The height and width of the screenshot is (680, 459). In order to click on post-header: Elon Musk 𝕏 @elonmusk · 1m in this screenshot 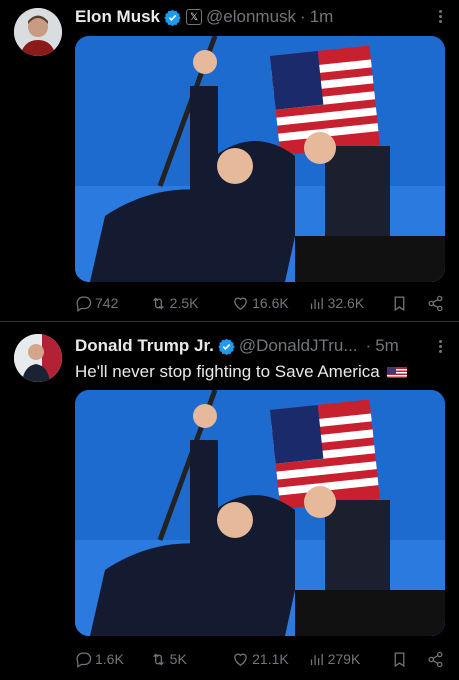, I will do `click(262, 17)`.